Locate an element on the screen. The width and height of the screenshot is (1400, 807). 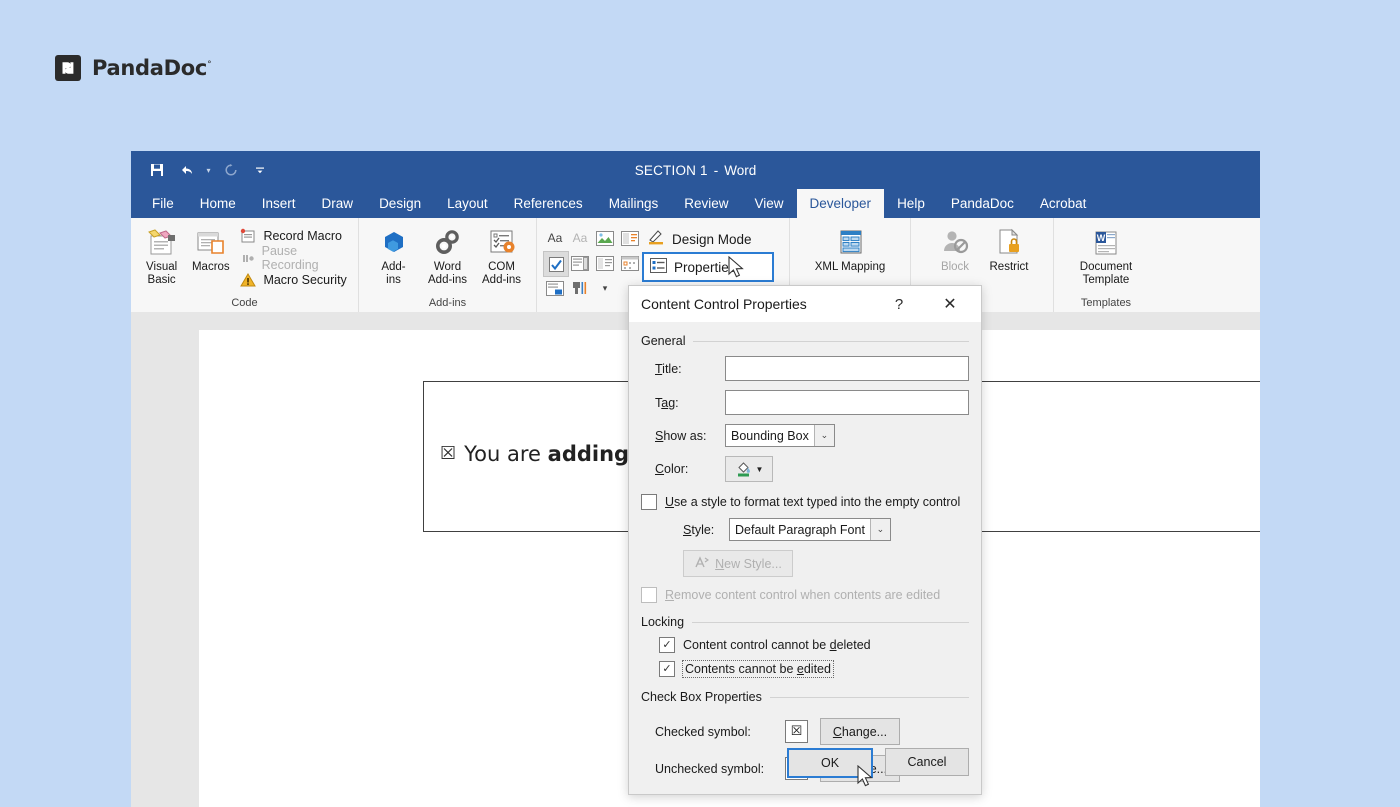
pandadoc-brand: PandaDoc° is located at coordinates (133, 68).